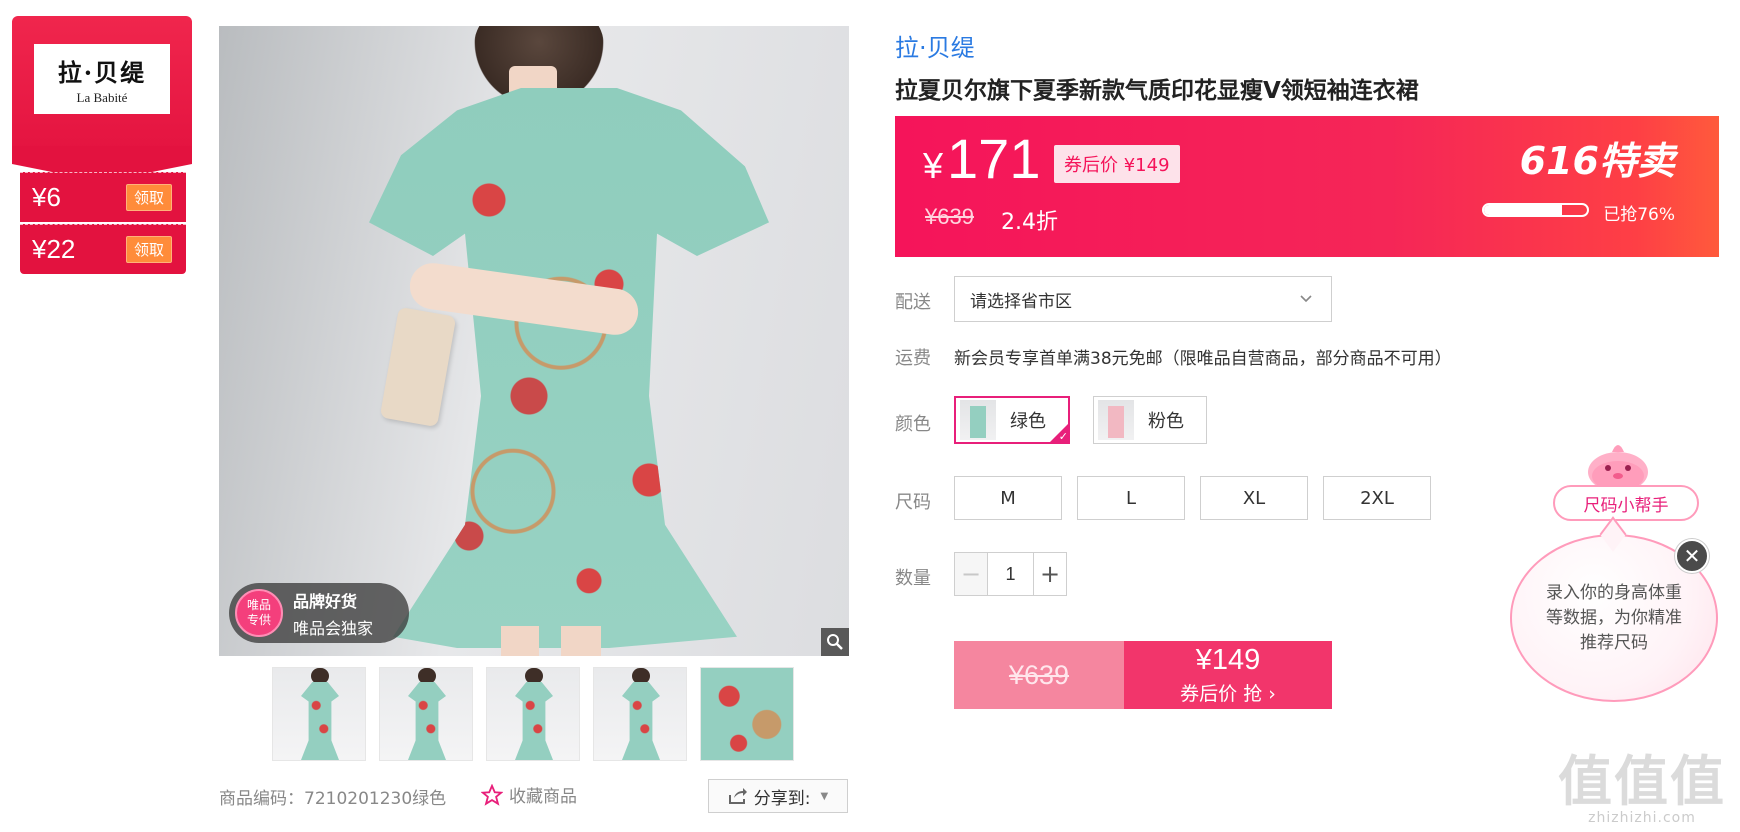  Describe the element at coordinates (1639, 215) in the screenshot. I see `sold-text: 已抢76%` at that location.